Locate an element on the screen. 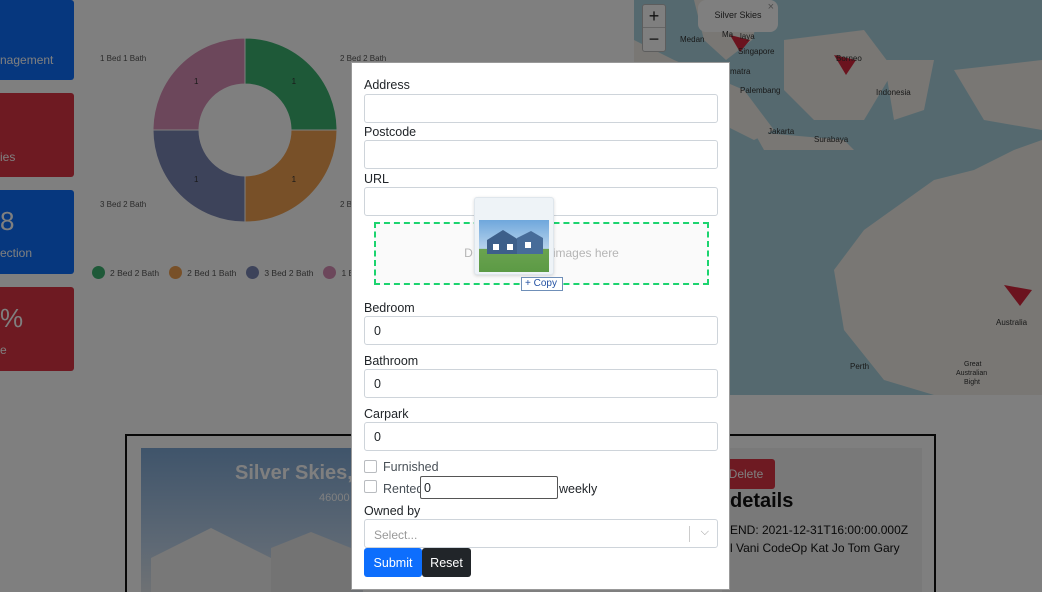 The width and height of the screenshot is (1042, 592). submit-button: Submit is located at coordinates (393, 562).